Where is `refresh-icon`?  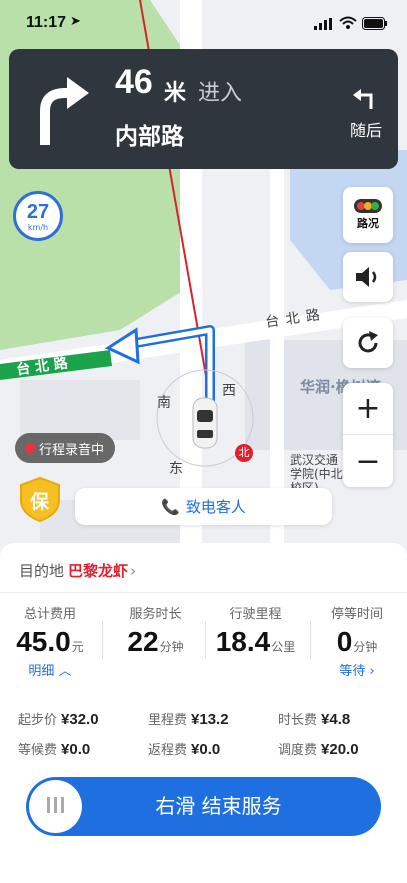
refresh-icon is located at coordinates (368, 342).